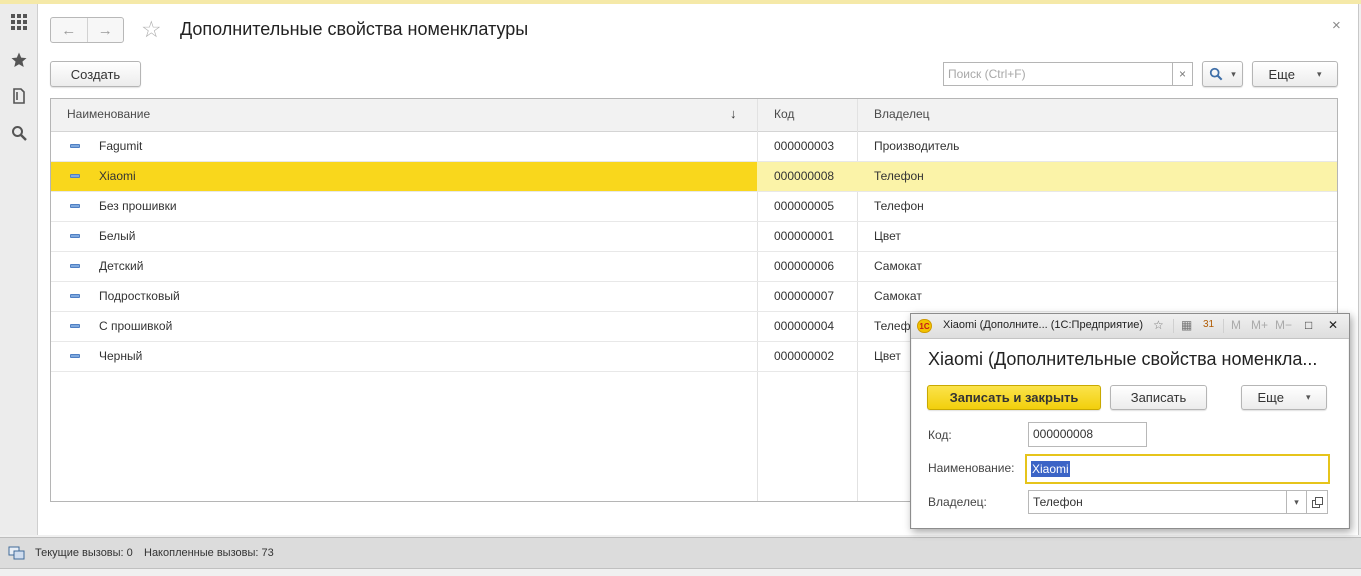 This screenshot has height=576, width=1361. Describe the element at coordinates (804, 326) in the screenshot. I see `cell-code: 000000004` at that location.